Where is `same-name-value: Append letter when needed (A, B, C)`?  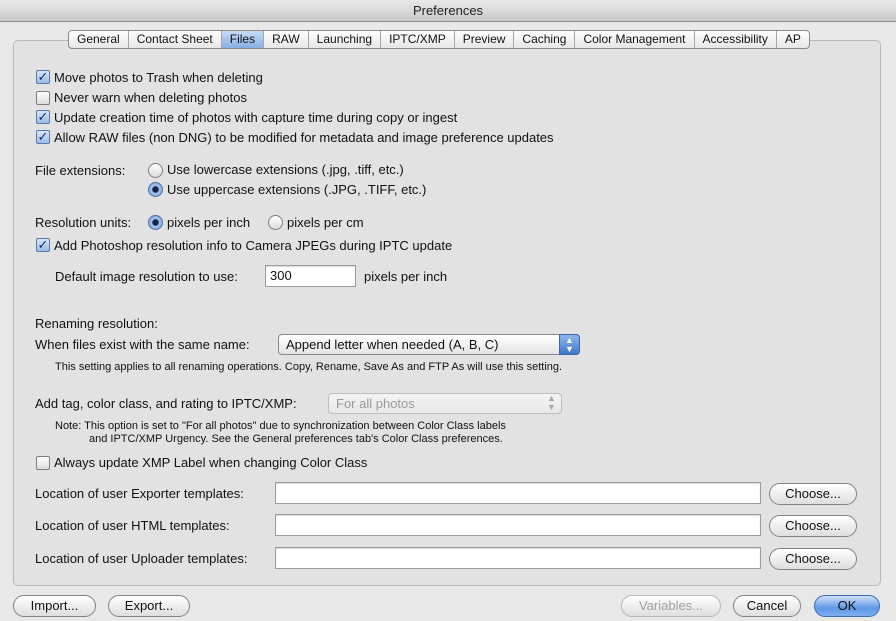 same-name-value: Append letter when needed (A, B, C) is located at coordinates (392, 344).